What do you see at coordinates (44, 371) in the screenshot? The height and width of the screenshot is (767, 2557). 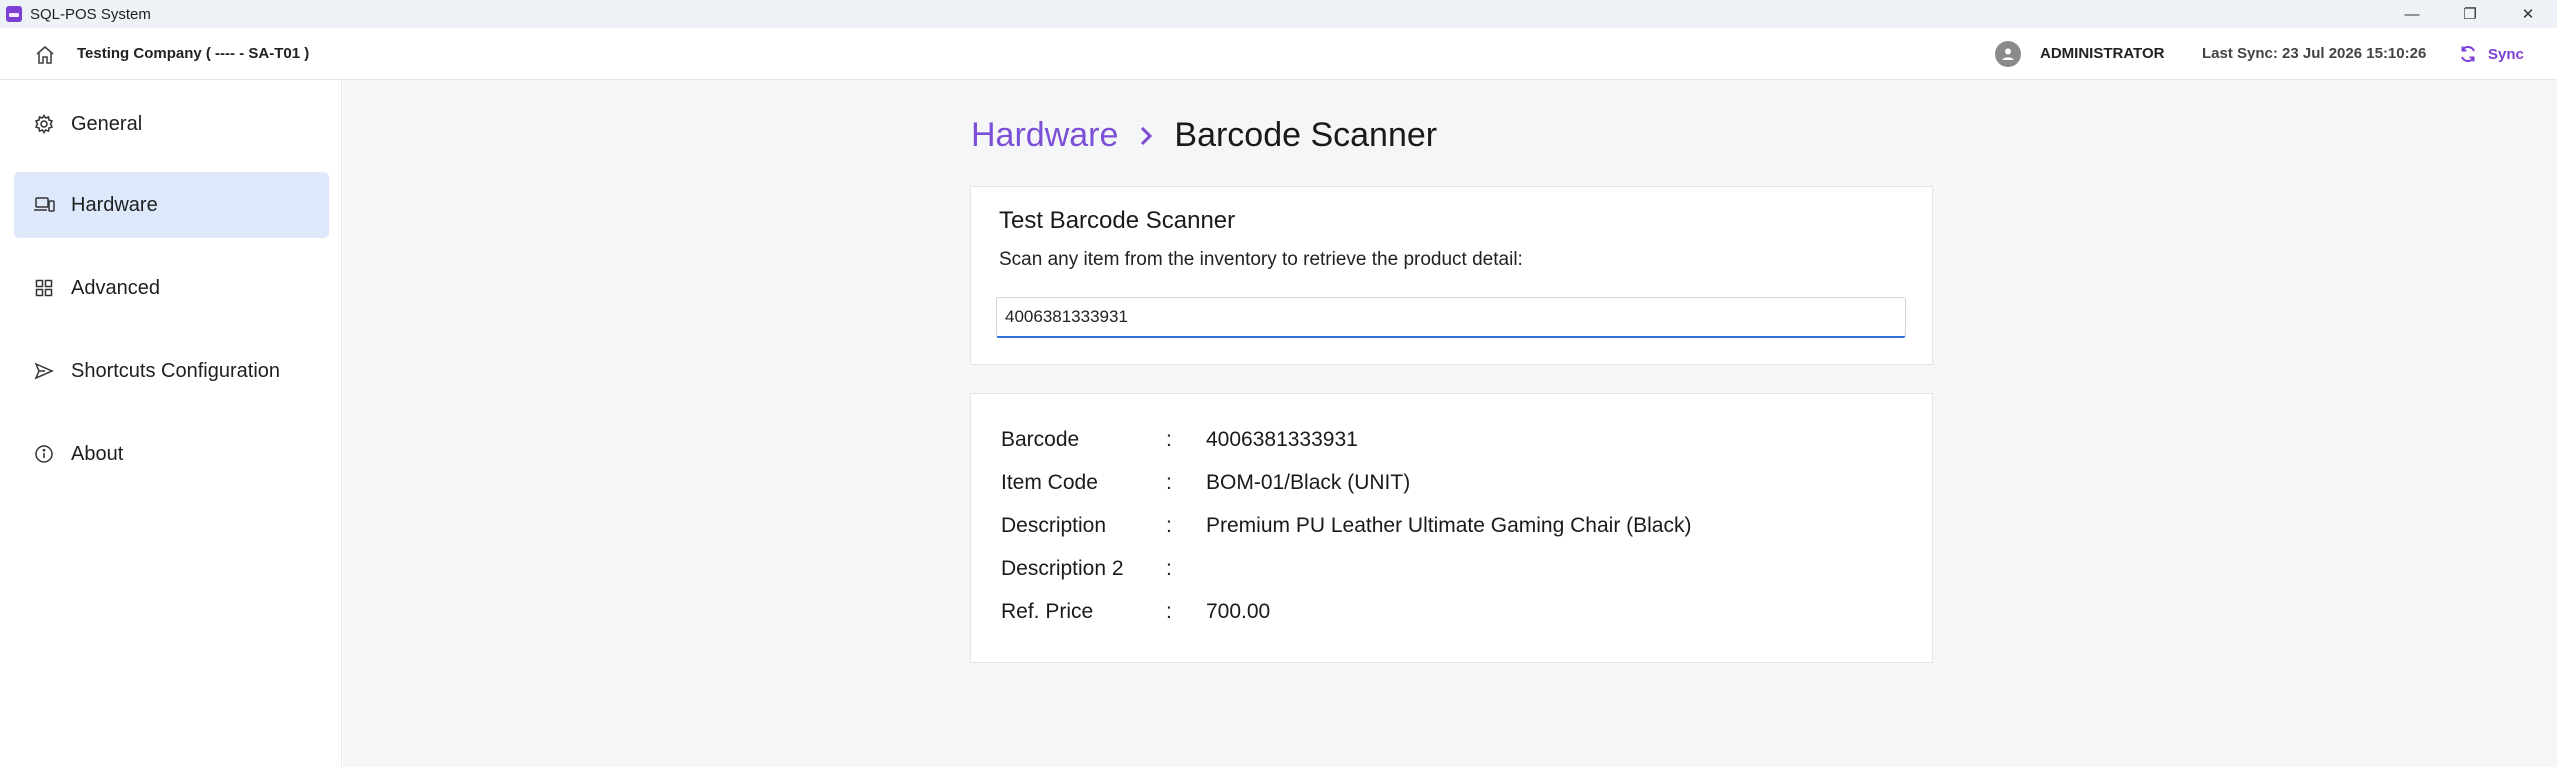 I see `send-icon` at bounding box center [44, 371].